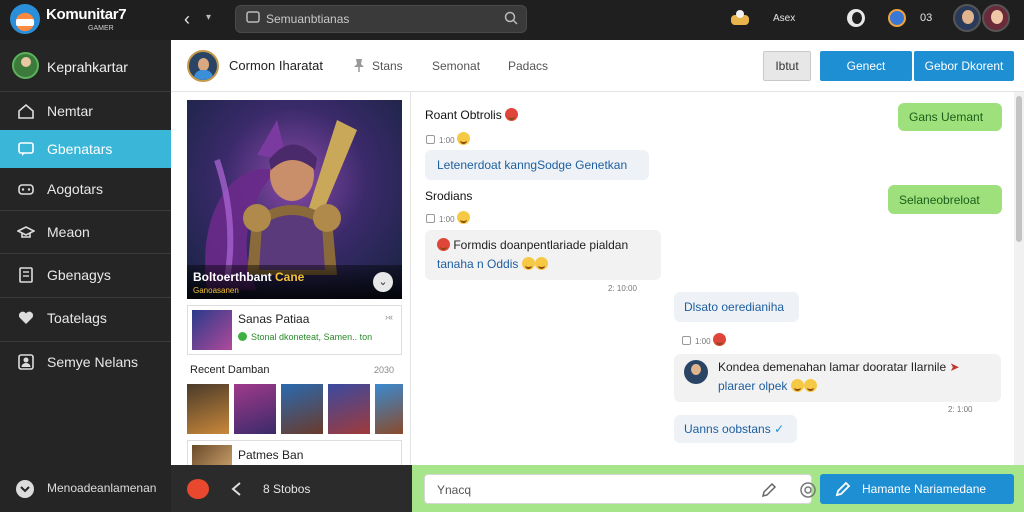 The width and height of the screenshot is (1024, 512). What do you see at coordinates (924, 489) in the screenshot?
I see `send-button-label: Hamante Nariamedane` at bounding box center [924, 489].